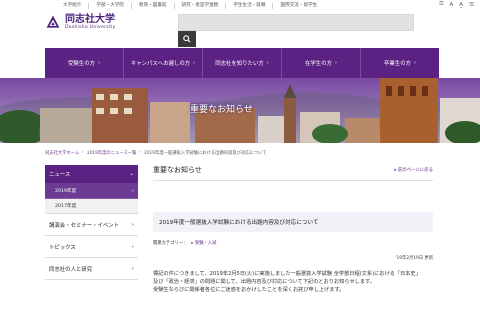 This screenshot has width=480, height=320. What do you see at coordinates (249, 290) in the screenshot?
I see `paragraph: 受験生ならびに関係者各位にご迷惑をおかけしたことを深くお詫び申し上げます。` at bounding box center [249, 290].